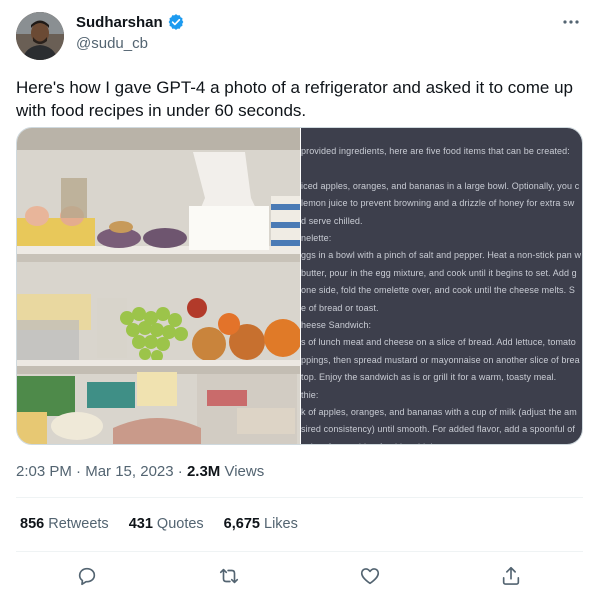 The image size is (599, 604). I want to click on verified-badge-icon, so click(176, 22).